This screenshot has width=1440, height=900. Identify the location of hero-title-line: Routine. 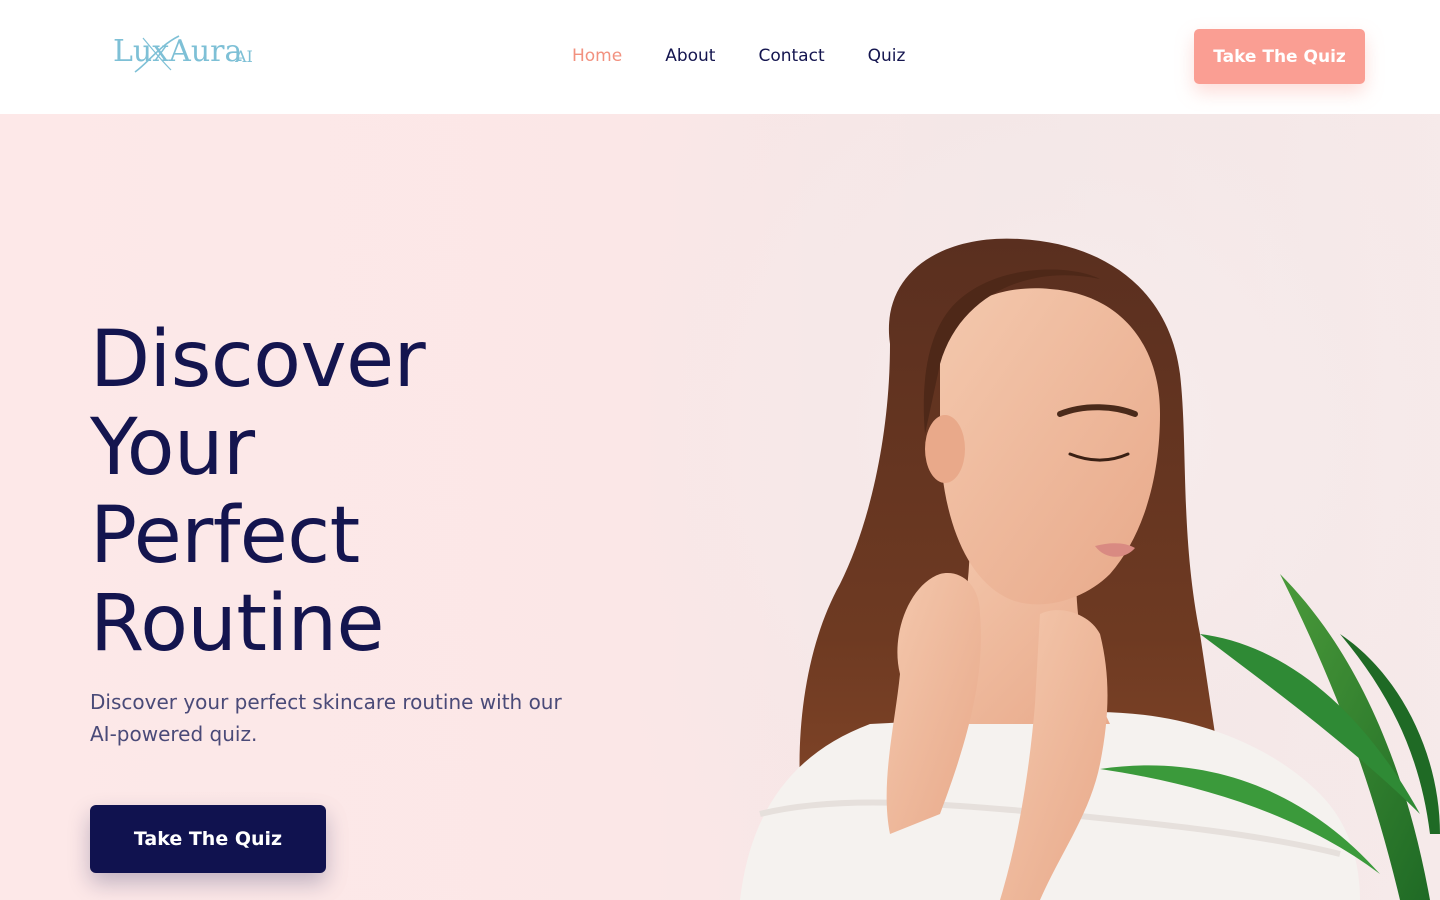
(237, 624).